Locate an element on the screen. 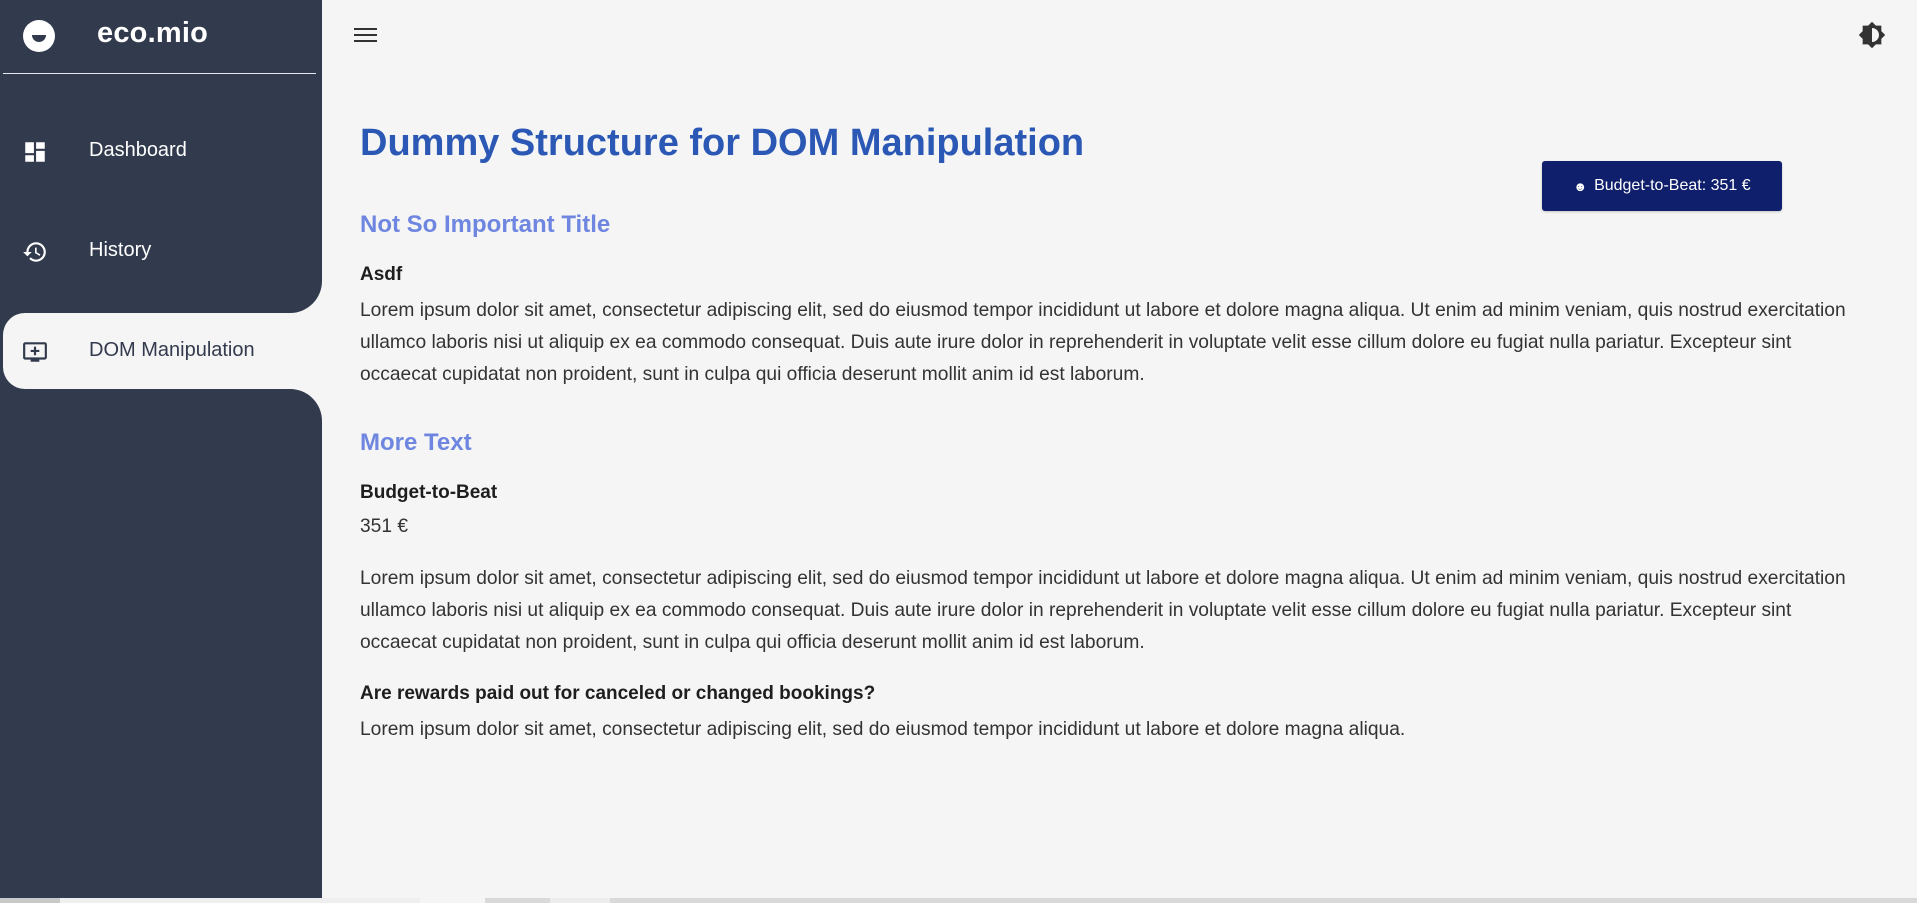 This screenshot has width=1917, height=903. sidebar-item-dom-manipulation: DOM Manipulation is located at coordinates (161, 351).